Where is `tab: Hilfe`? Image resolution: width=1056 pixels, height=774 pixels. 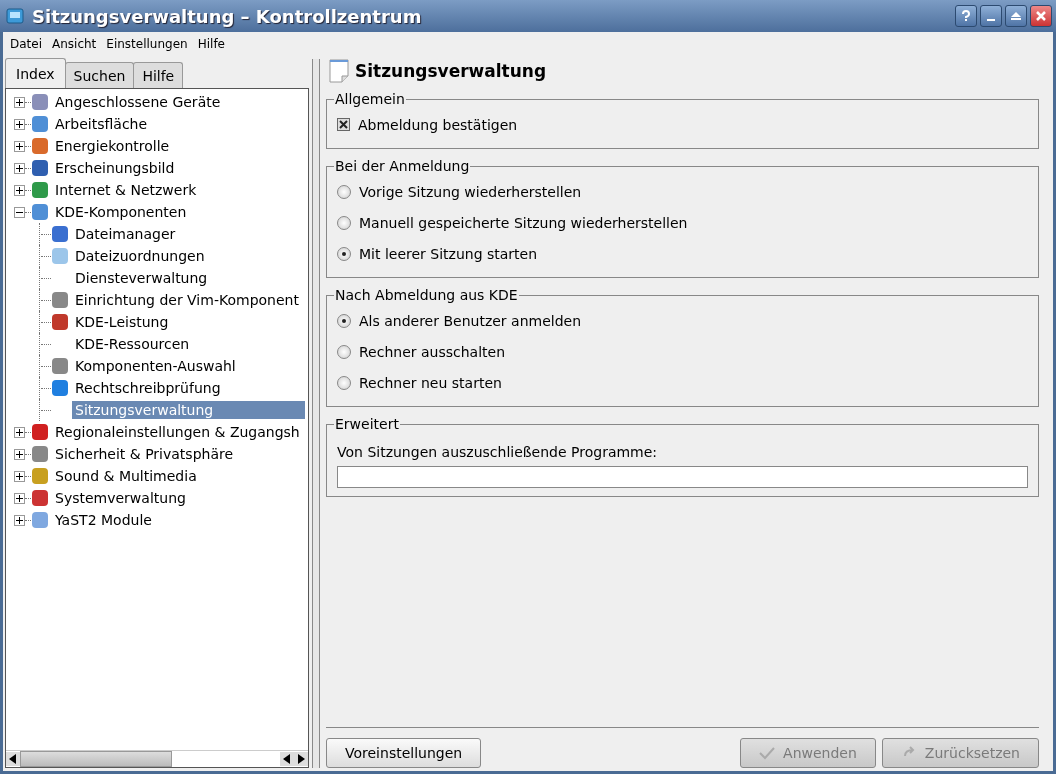 tab: Hilfe is located at coordinates (158, 75).